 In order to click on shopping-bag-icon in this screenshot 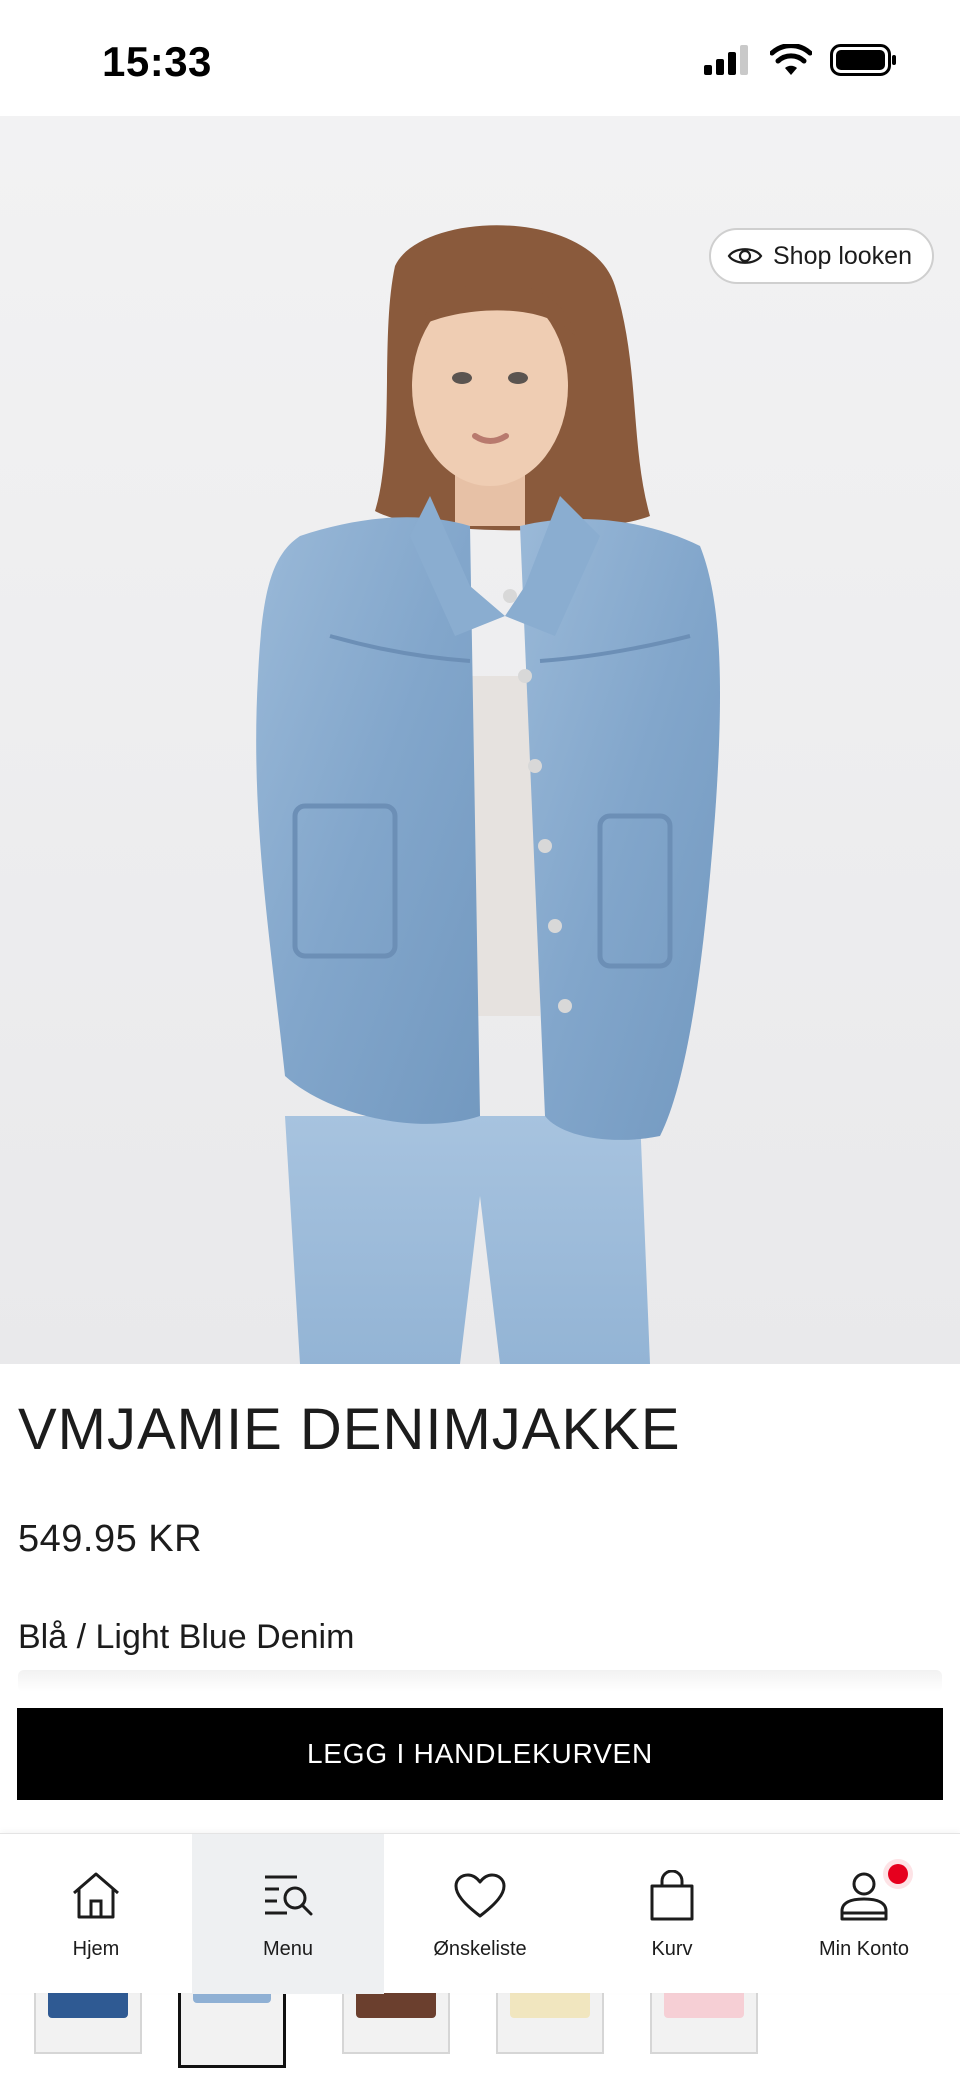, I will do `click(672, 1895)`.